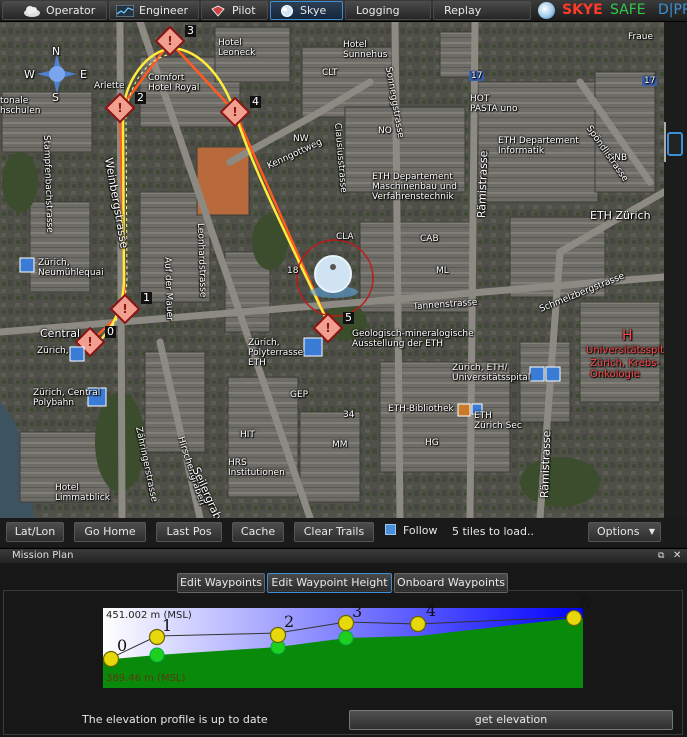 This screenshot has height=737, width=687. I want to click on follow-checkbox, so click(390, 529).